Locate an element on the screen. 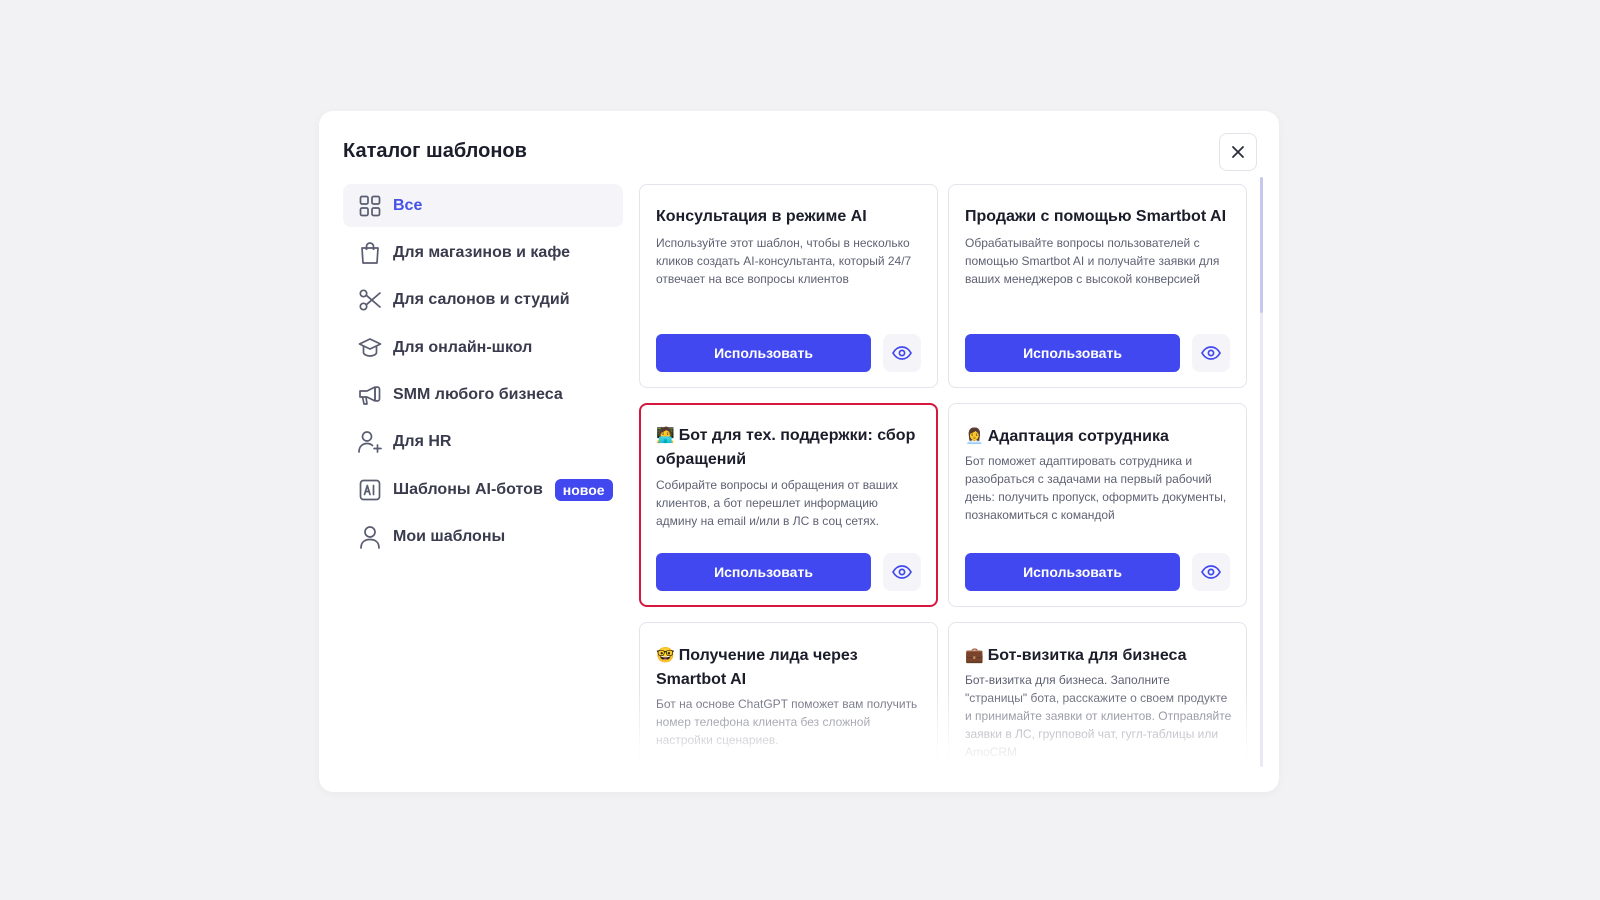 The image size is (1600, 900). new-badge: новое is located at coordinates (583, 489).